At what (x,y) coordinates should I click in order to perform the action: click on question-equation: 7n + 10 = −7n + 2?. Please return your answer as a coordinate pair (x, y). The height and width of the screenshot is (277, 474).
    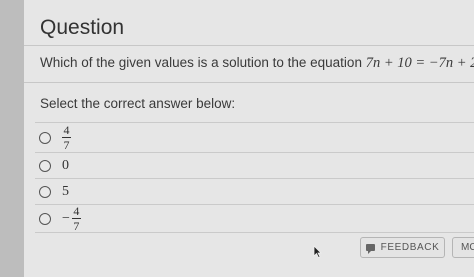
    Looking at the image, I should click on (419, 63).